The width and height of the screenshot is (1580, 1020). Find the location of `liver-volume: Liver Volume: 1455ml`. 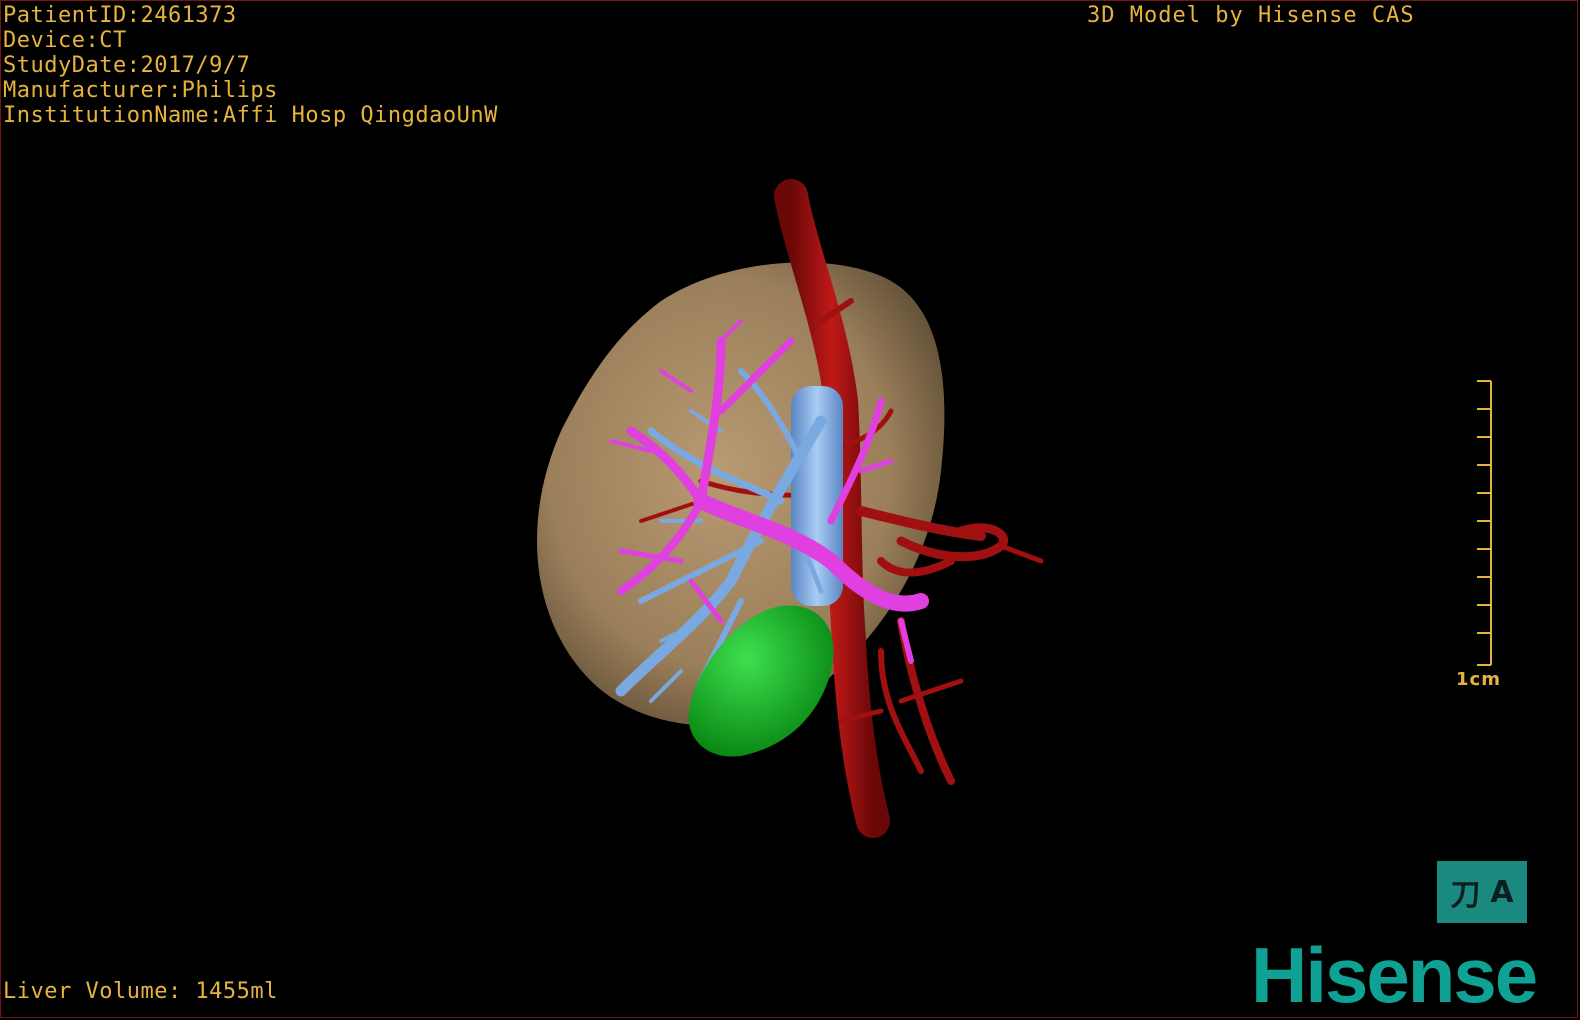

liver-volume: Liver Volume: 1455ml is located at coordinates (140, 991).